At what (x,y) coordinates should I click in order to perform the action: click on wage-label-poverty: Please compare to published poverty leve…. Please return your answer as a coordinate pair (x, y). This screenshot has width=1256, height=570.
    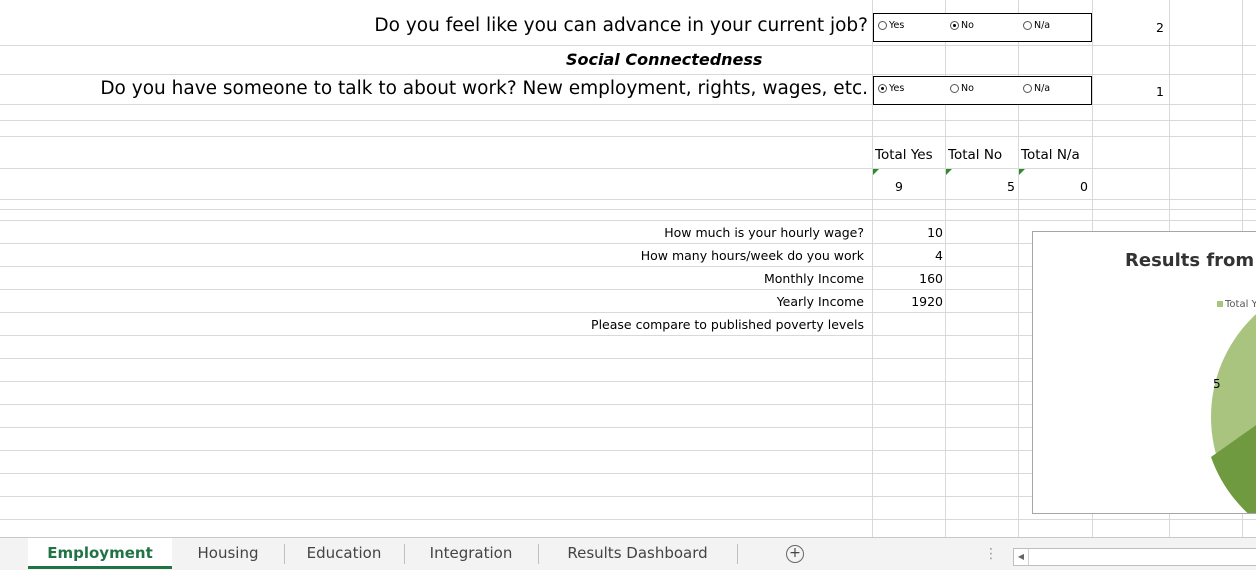
    Looking at the image, I should click on (727, 324).